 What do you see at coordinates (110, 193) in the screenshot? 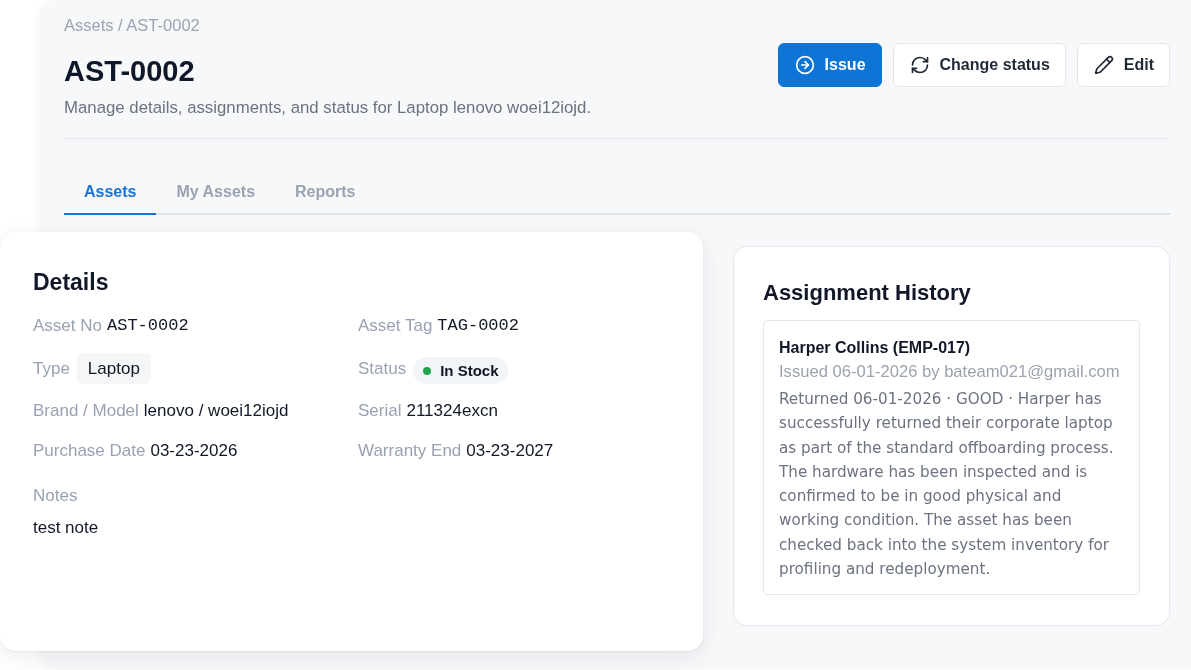
I see `tab: Assets` at bounding box center [110, 193].